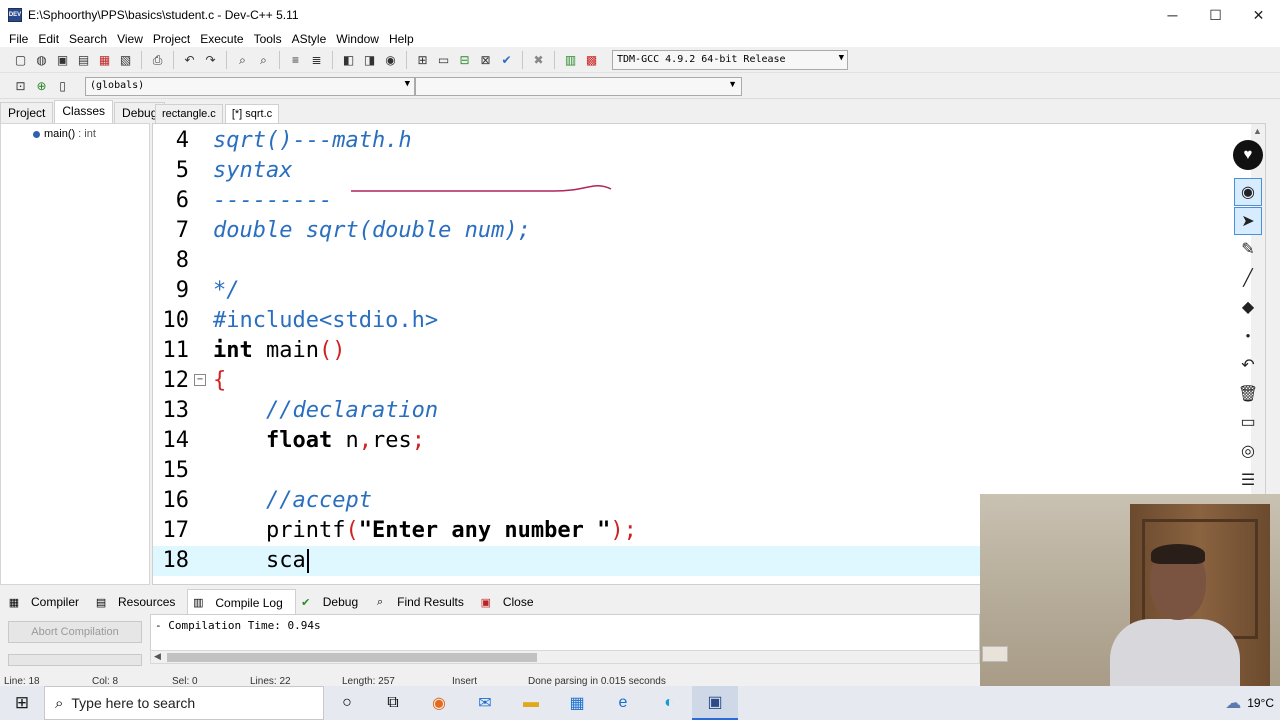  Describe the element at coordinates (130, 39) in the screenshot. I see `menu-view: View` at that location.